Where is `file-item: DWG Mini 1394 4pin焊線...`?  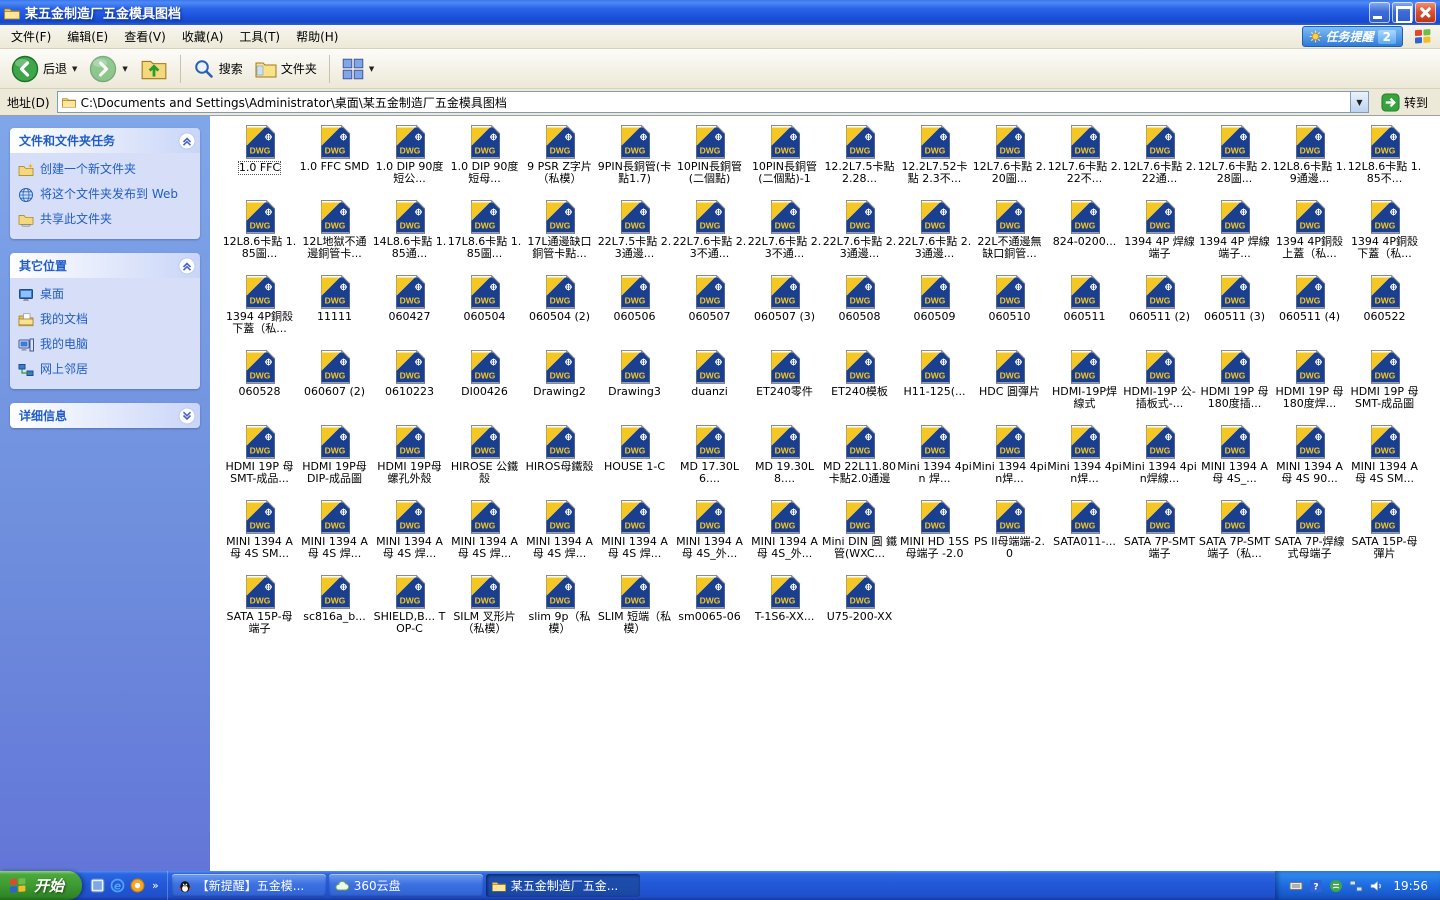 file-item: DWG Mini 1394 4pin焊線... is located at coordinates (1159, 461).